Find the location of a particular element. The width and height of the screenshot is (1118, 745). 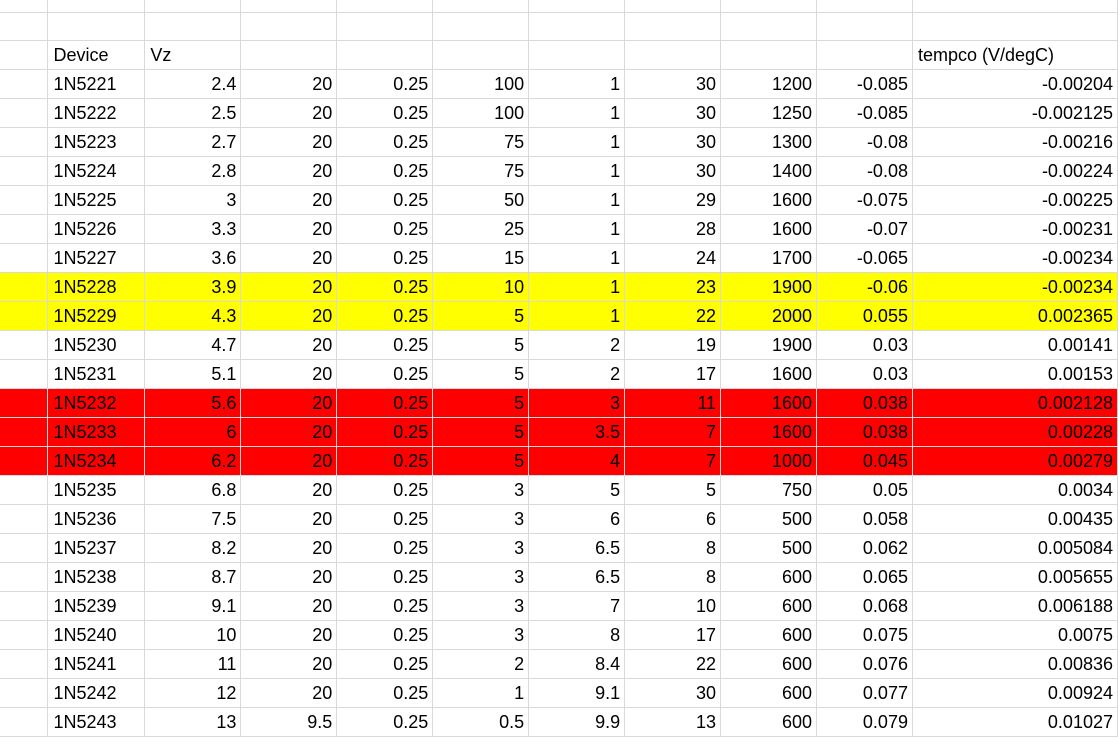

cell-value: 1900 is located at coordinates (769, 287).